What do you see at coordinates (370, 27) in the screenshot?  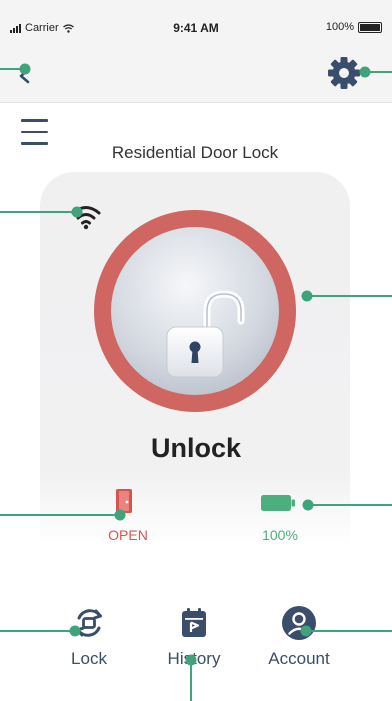 I see `status-battery-icon` at bounding box center [370, 27].